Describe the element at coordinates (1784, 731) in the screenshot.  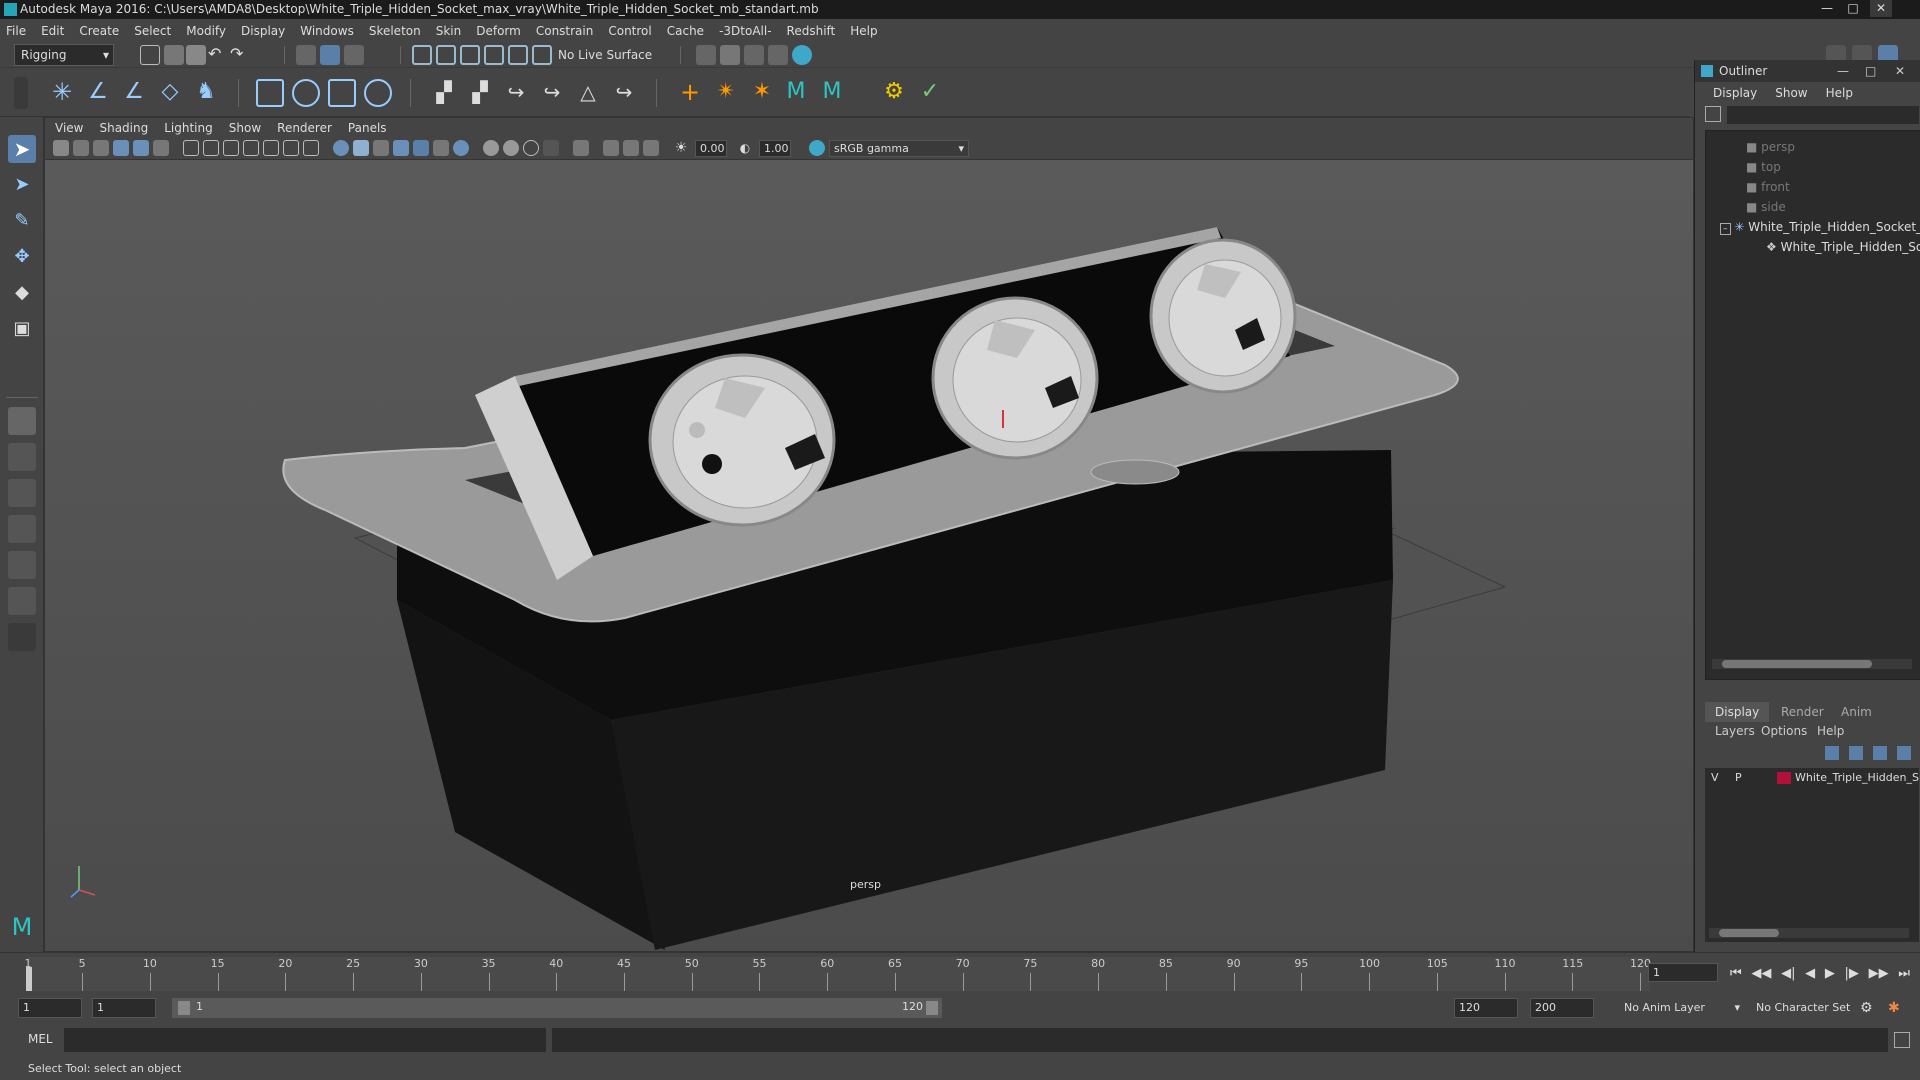
I see `layers-menu-options: Options` at that location.